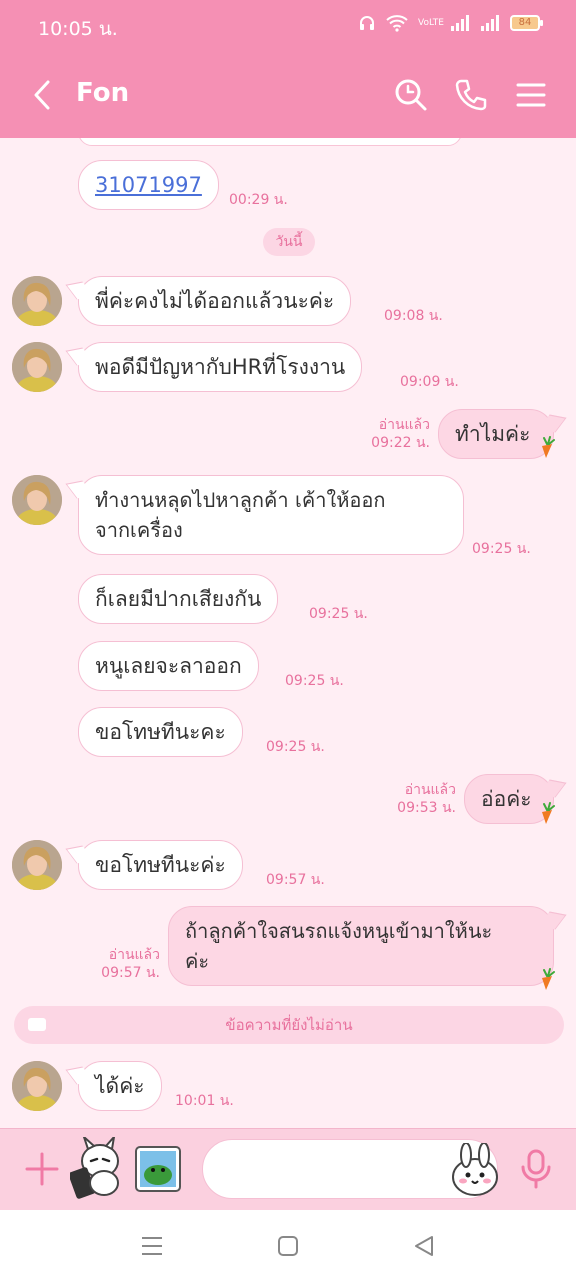 The width and height of the screenshot is (576, 1280). What do you see at coordinates (361, 946) in the screenshot?
I see `message-bubble-outgoing: ถ้าลูกค้าใจสนรถแจ้งหนูเข้ามาให้นะ ค่ะ` at bounding box center [361, 946].